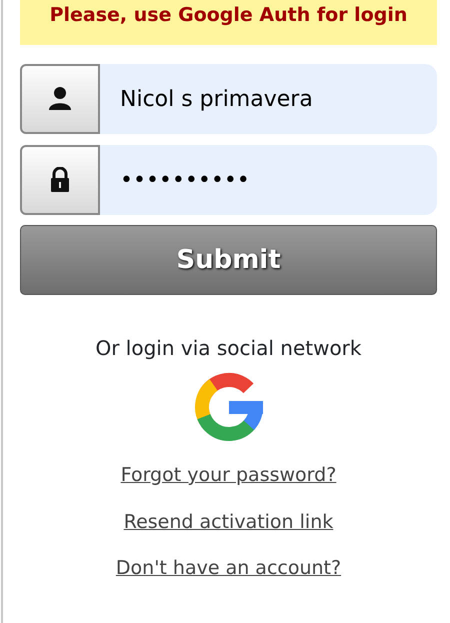 This screenshot has width=450, height=623. Describe the element at coordinates (228, 407) in the screenshot. I see `google-logo-icon` at that location.